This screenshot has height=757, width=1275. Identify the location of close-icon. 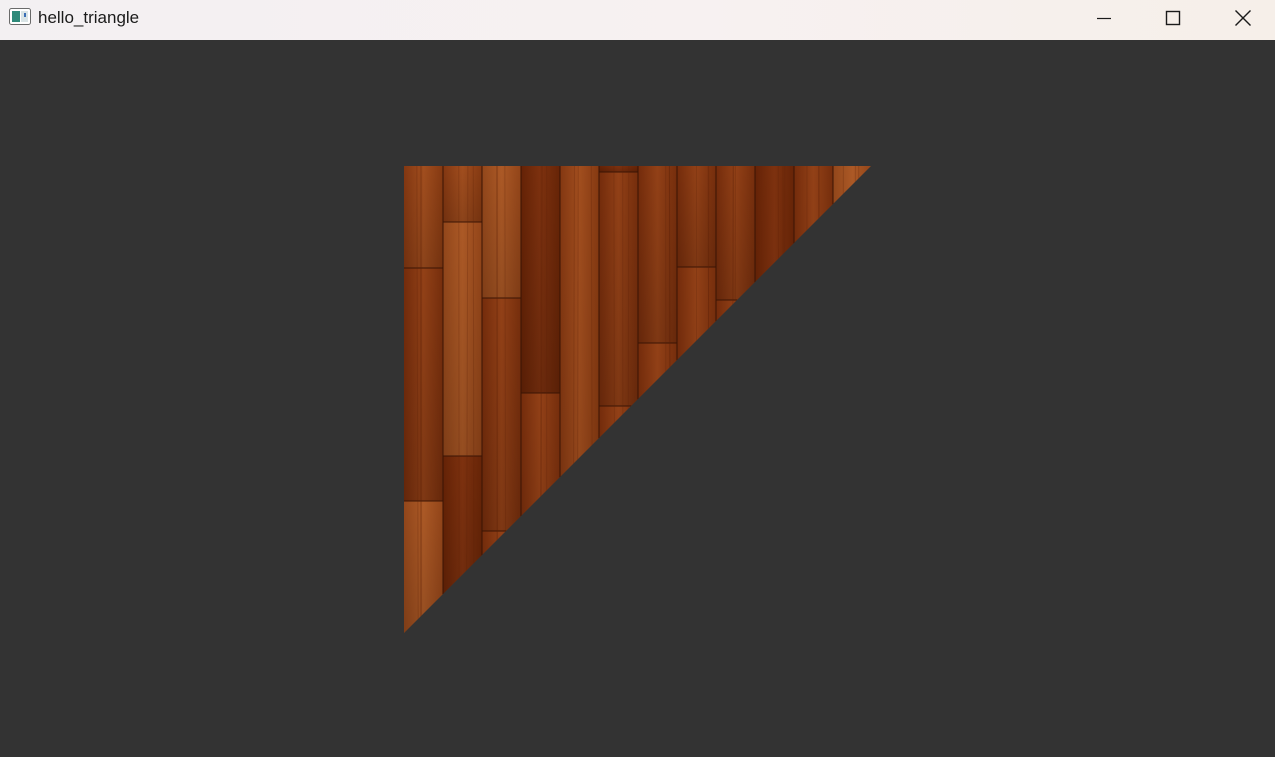
(1243, 18).